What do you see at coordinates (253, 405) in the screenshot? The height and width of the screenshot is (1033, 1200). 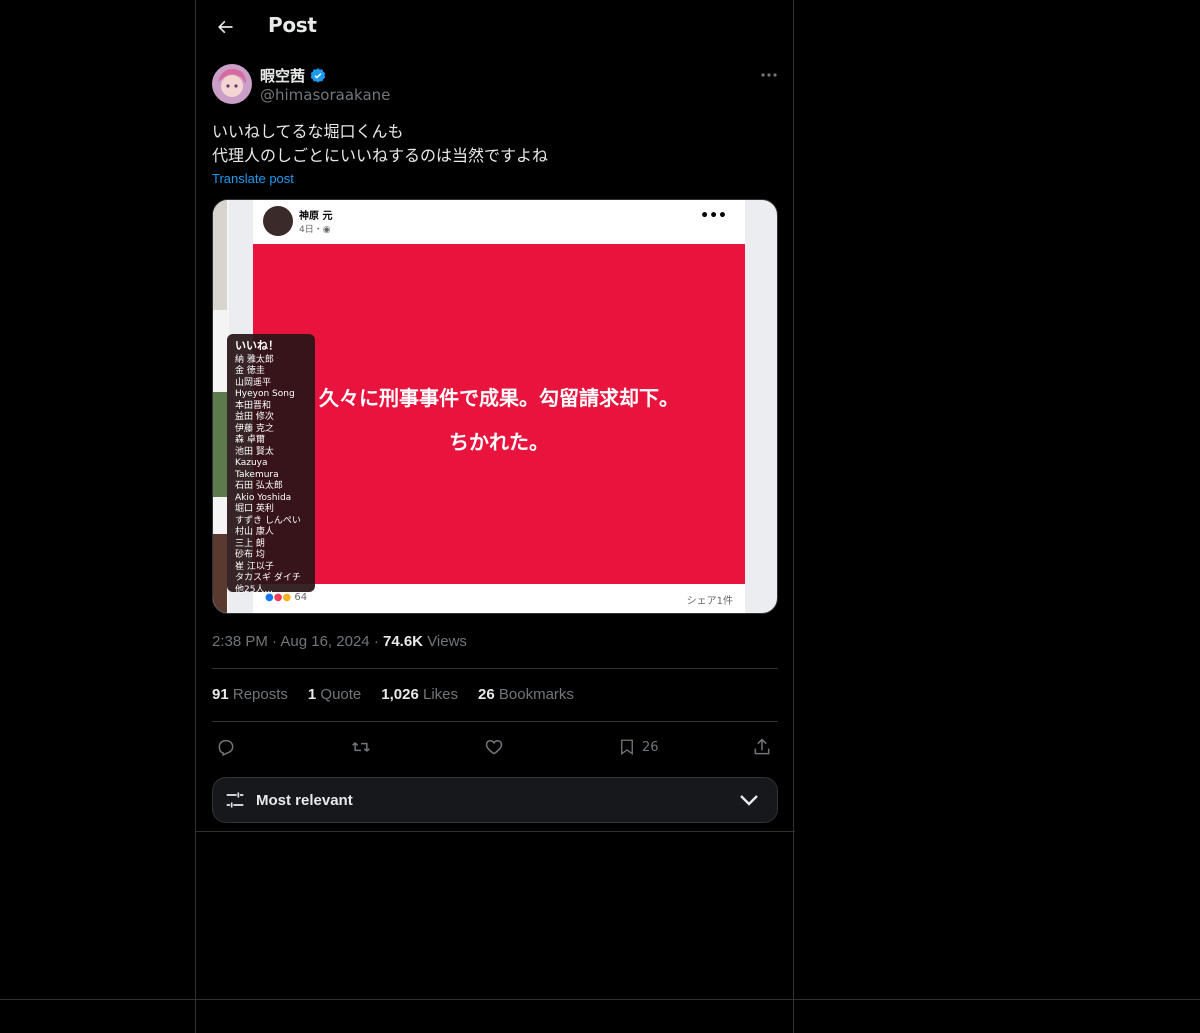 I see `liker-name: 本田晋和` at bounding box center [253, 405].